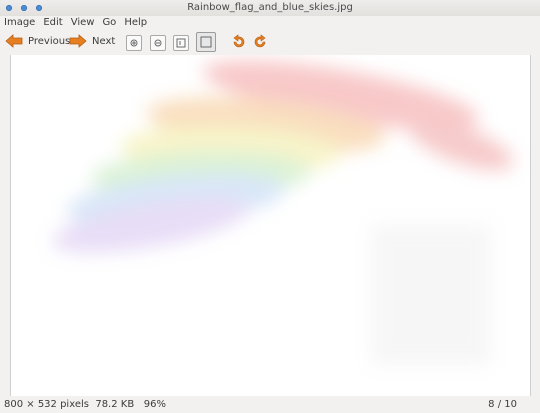  I want to click on zoom-out-icon, so click(158, 43).